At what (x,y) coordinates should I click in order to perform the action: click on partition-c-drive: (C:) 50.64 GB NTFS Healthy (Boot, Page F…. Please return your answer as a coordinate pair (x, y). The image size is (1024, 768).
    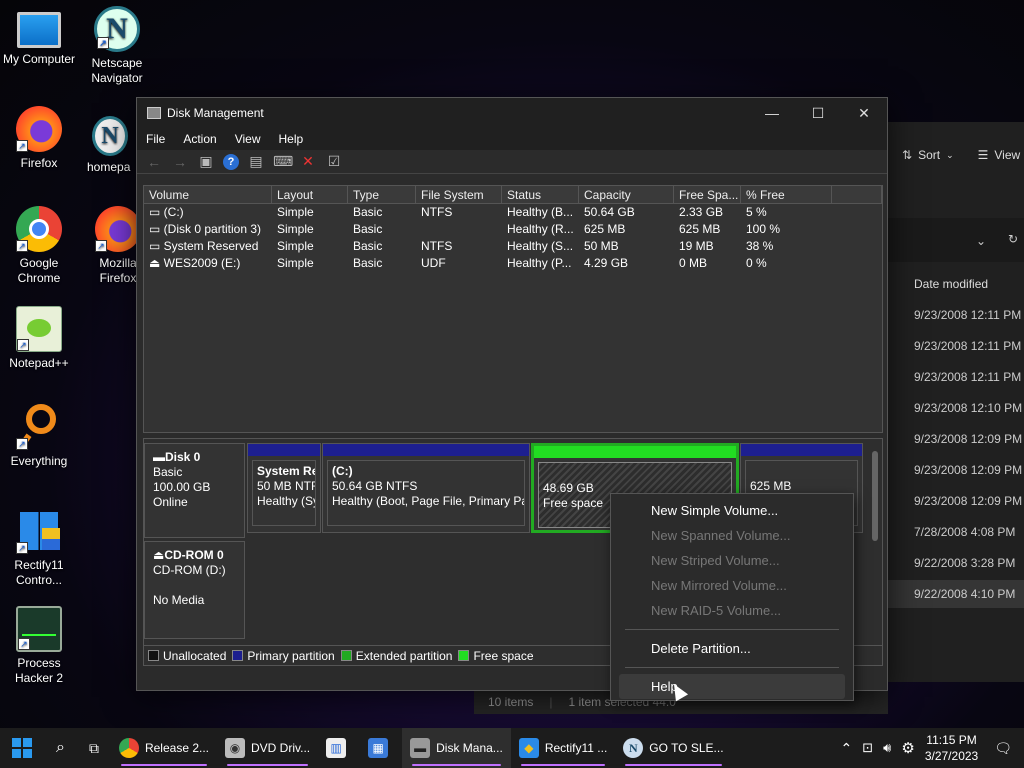
    Looking at the image, I should click on (426, 488).